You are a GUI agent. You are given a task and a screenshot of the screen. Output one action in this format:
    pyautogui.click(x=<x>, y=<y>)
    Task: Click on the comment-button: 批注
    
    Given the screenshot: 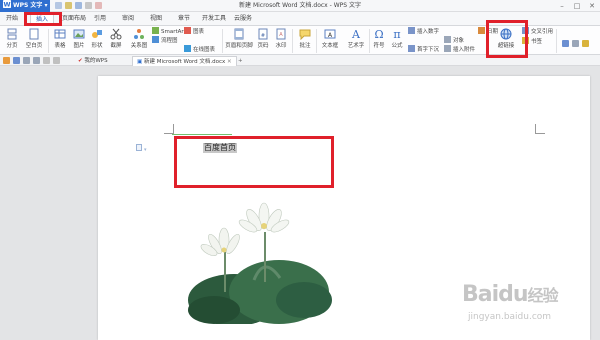 What is the action you would take?
    pyautogui.click(x=305, y=38)
    